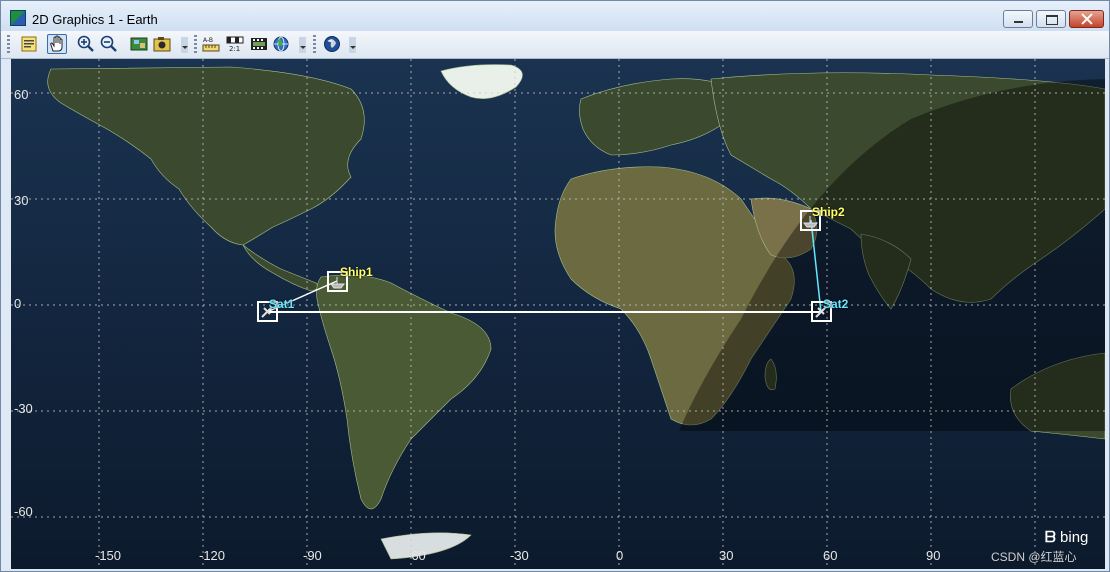 The height and width of the screenshot is (572, 1110). I want to click on lon-label-60: 60, so click(830, 555).